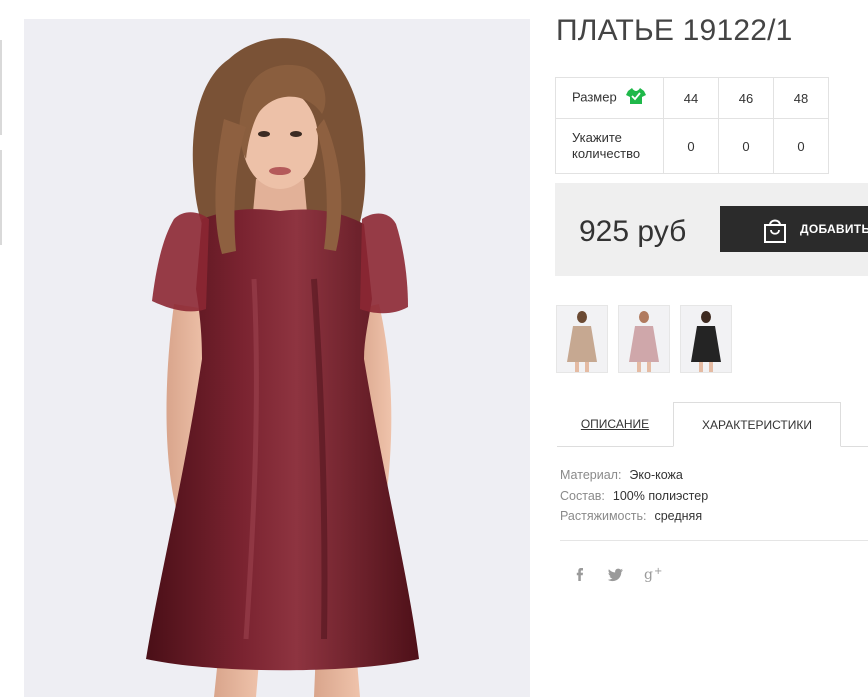  Describe the element at coordinates (714, 540) in the screenshot. I see `divider` at that location.